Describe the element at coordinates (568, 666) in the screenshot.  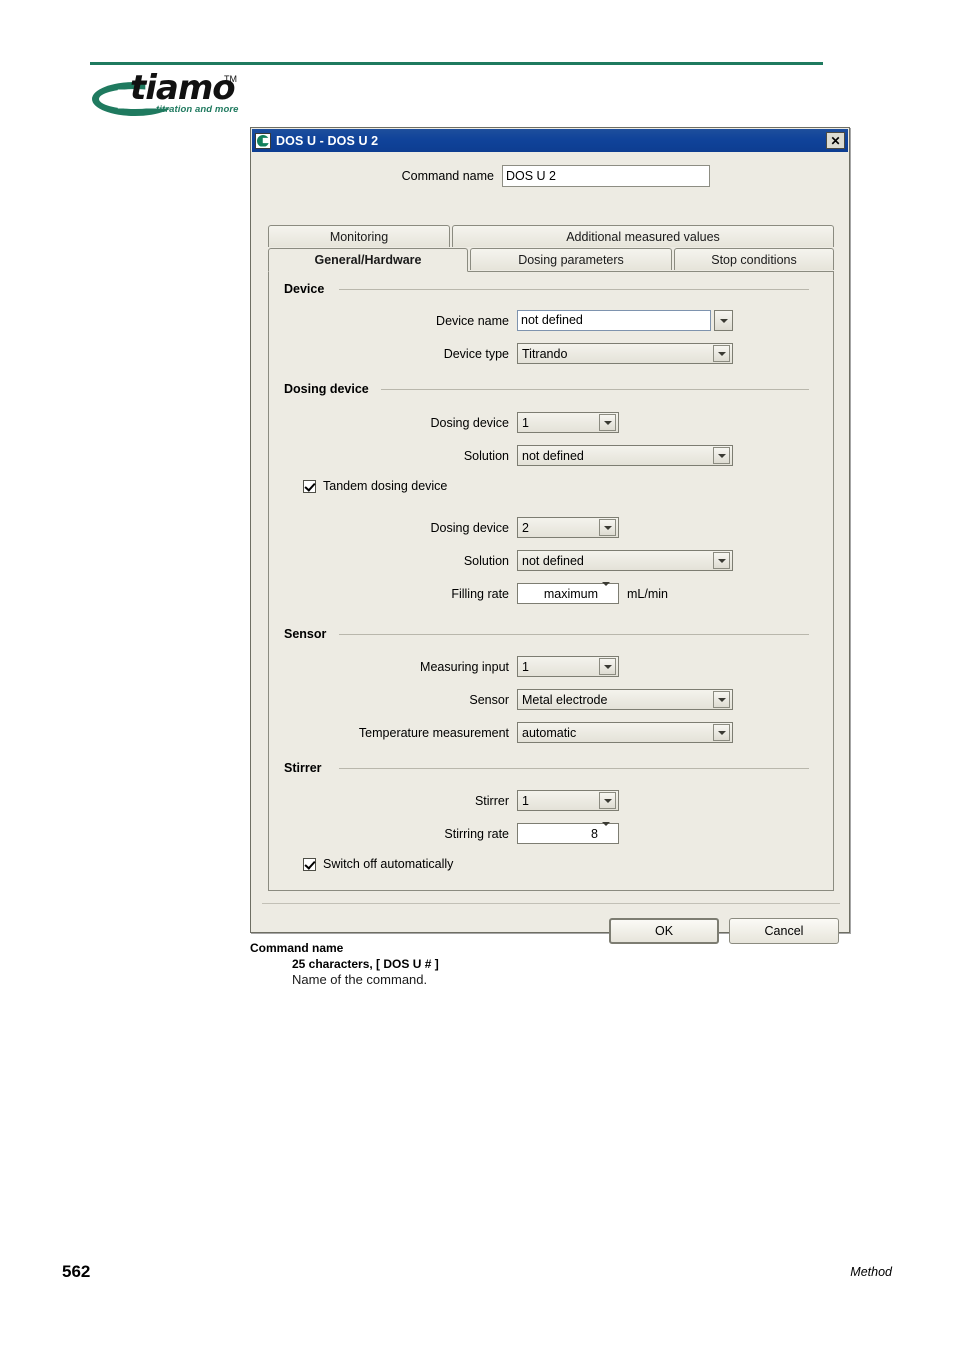
I see `measuring-input-combo: 1` at that location.